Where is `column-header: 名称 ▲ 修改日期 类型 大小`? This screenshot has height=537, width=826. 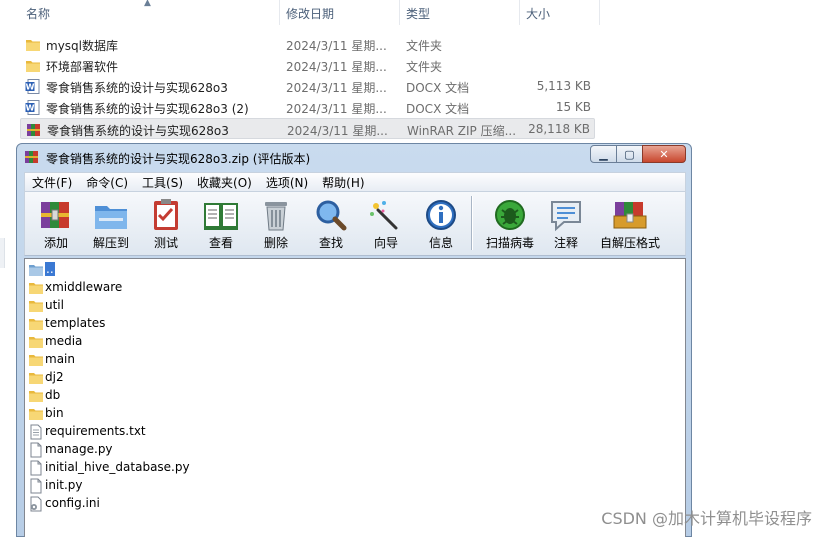
column-header: 名称 ▲ 修改日期 类型 大小 is located at coordinates (300, 12).